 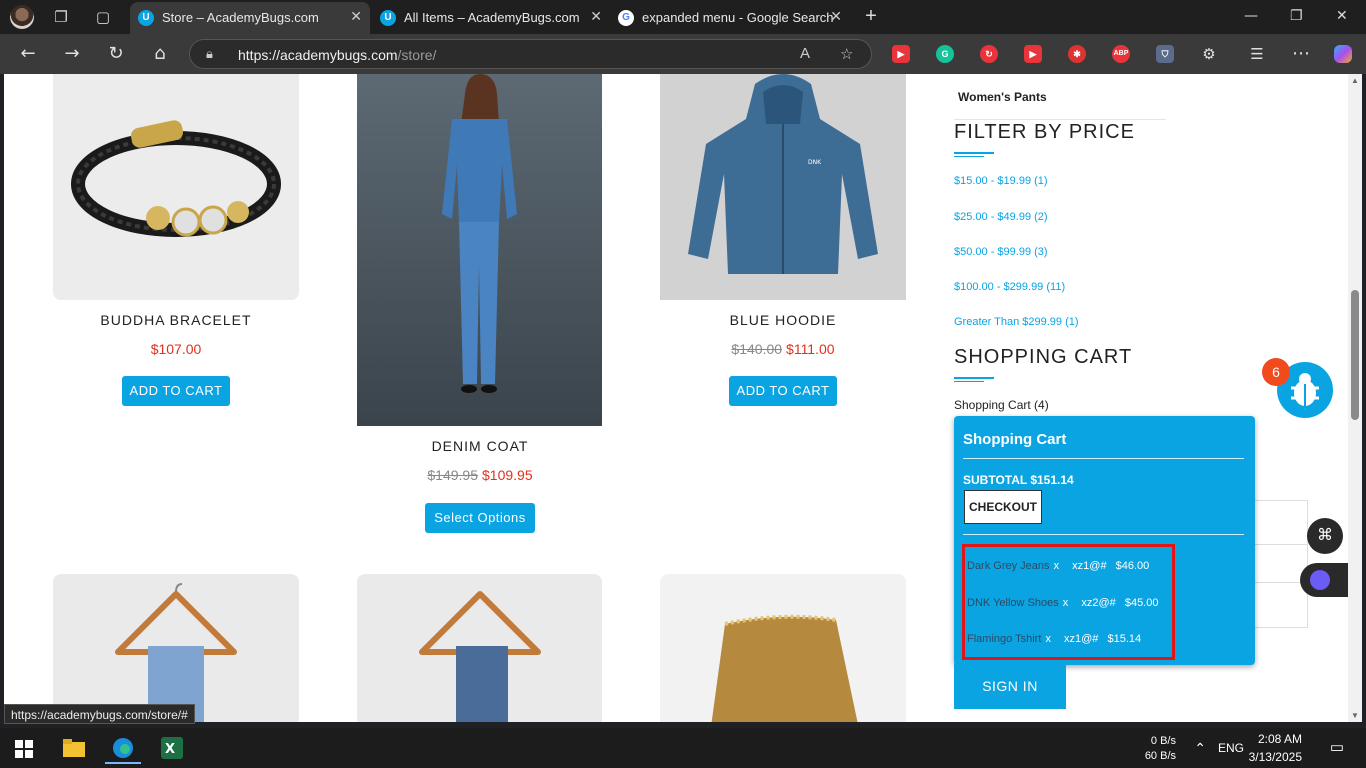 What do you see at coordinates (480, 446) in the screenshot?
I see `product-name: DENIM COAT` at bounding box center [480, 446].